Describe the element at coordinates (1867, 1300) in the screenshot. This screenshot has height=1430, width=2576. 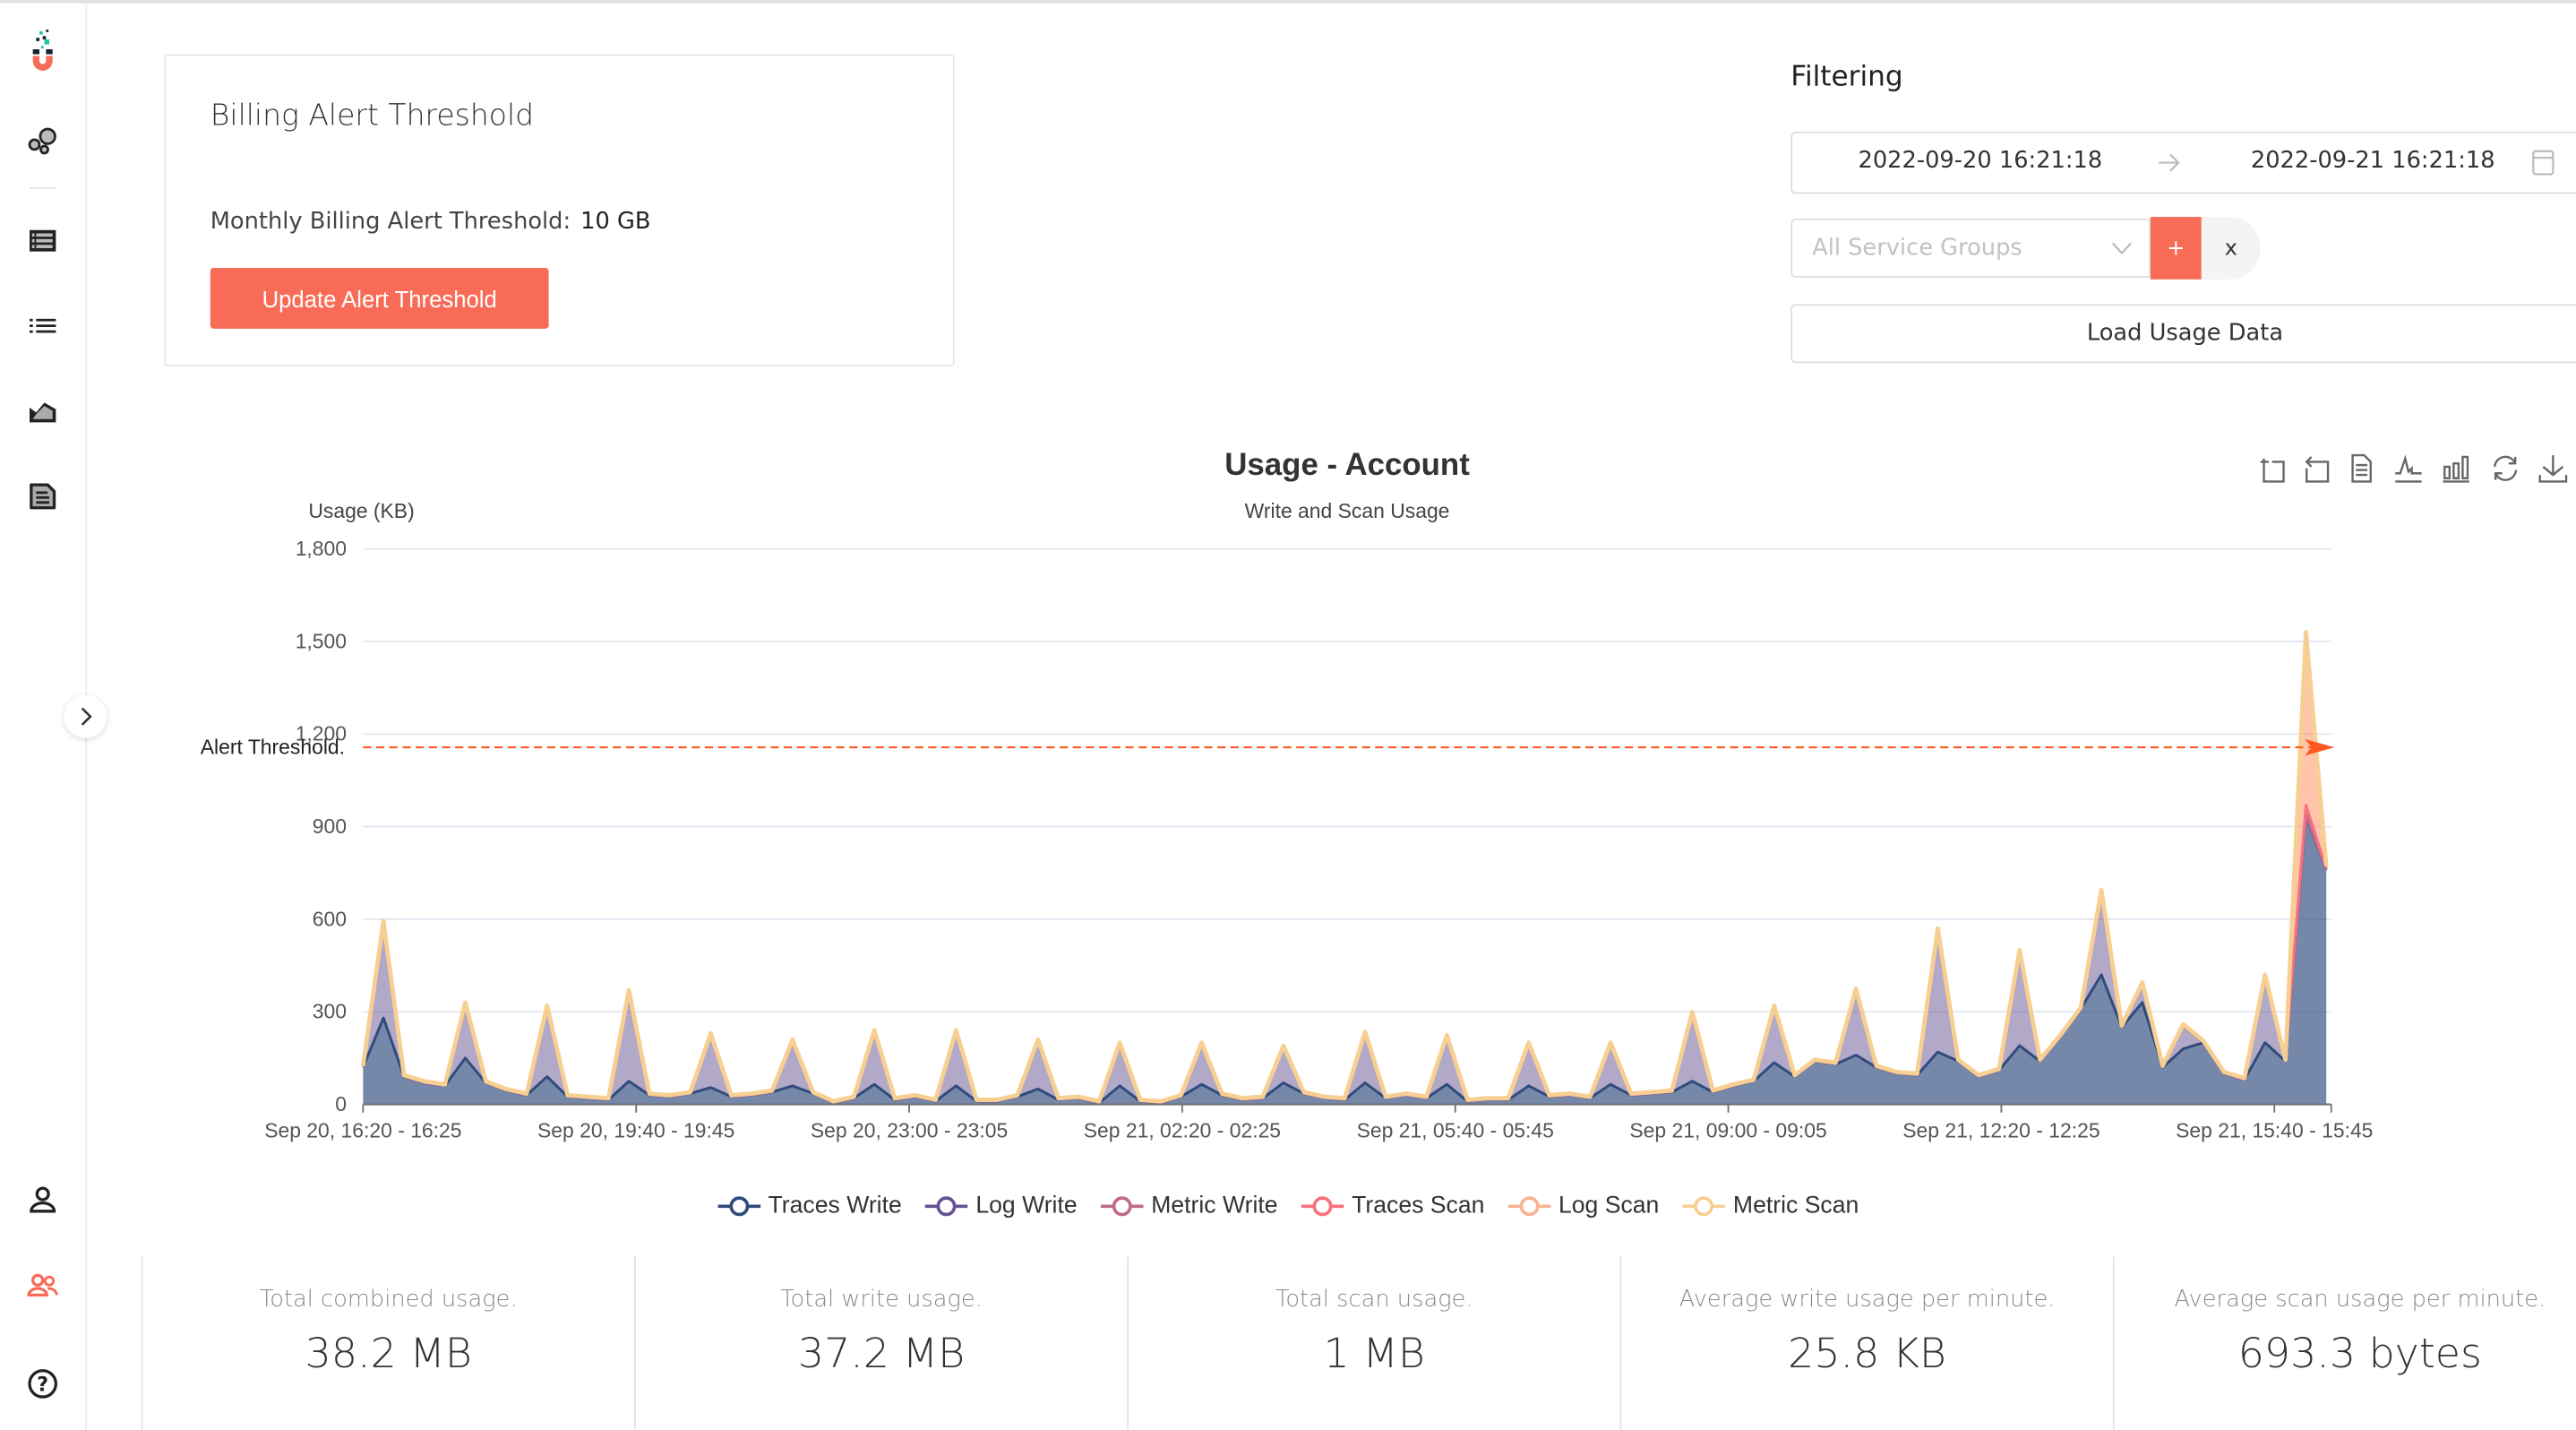
I see `stat-label: Average write usage per minute.` at that location.